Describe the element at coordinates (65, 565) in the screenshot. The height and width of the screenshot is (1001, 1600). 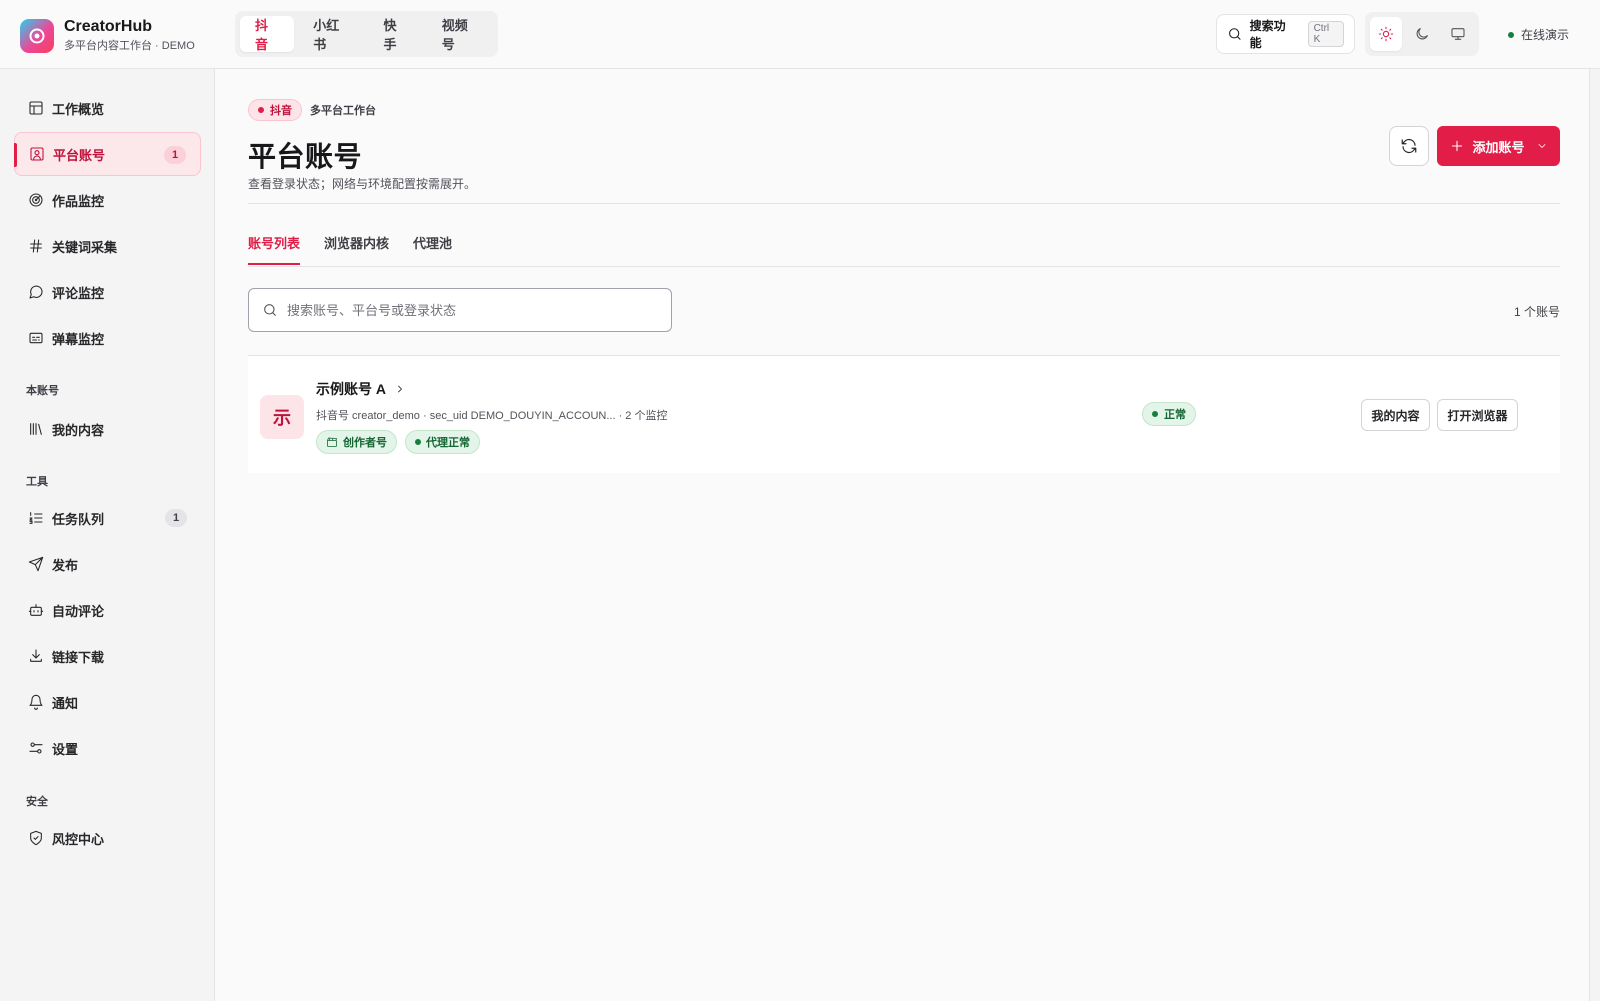
I see `sidebar-item-label: 发布` at that location.